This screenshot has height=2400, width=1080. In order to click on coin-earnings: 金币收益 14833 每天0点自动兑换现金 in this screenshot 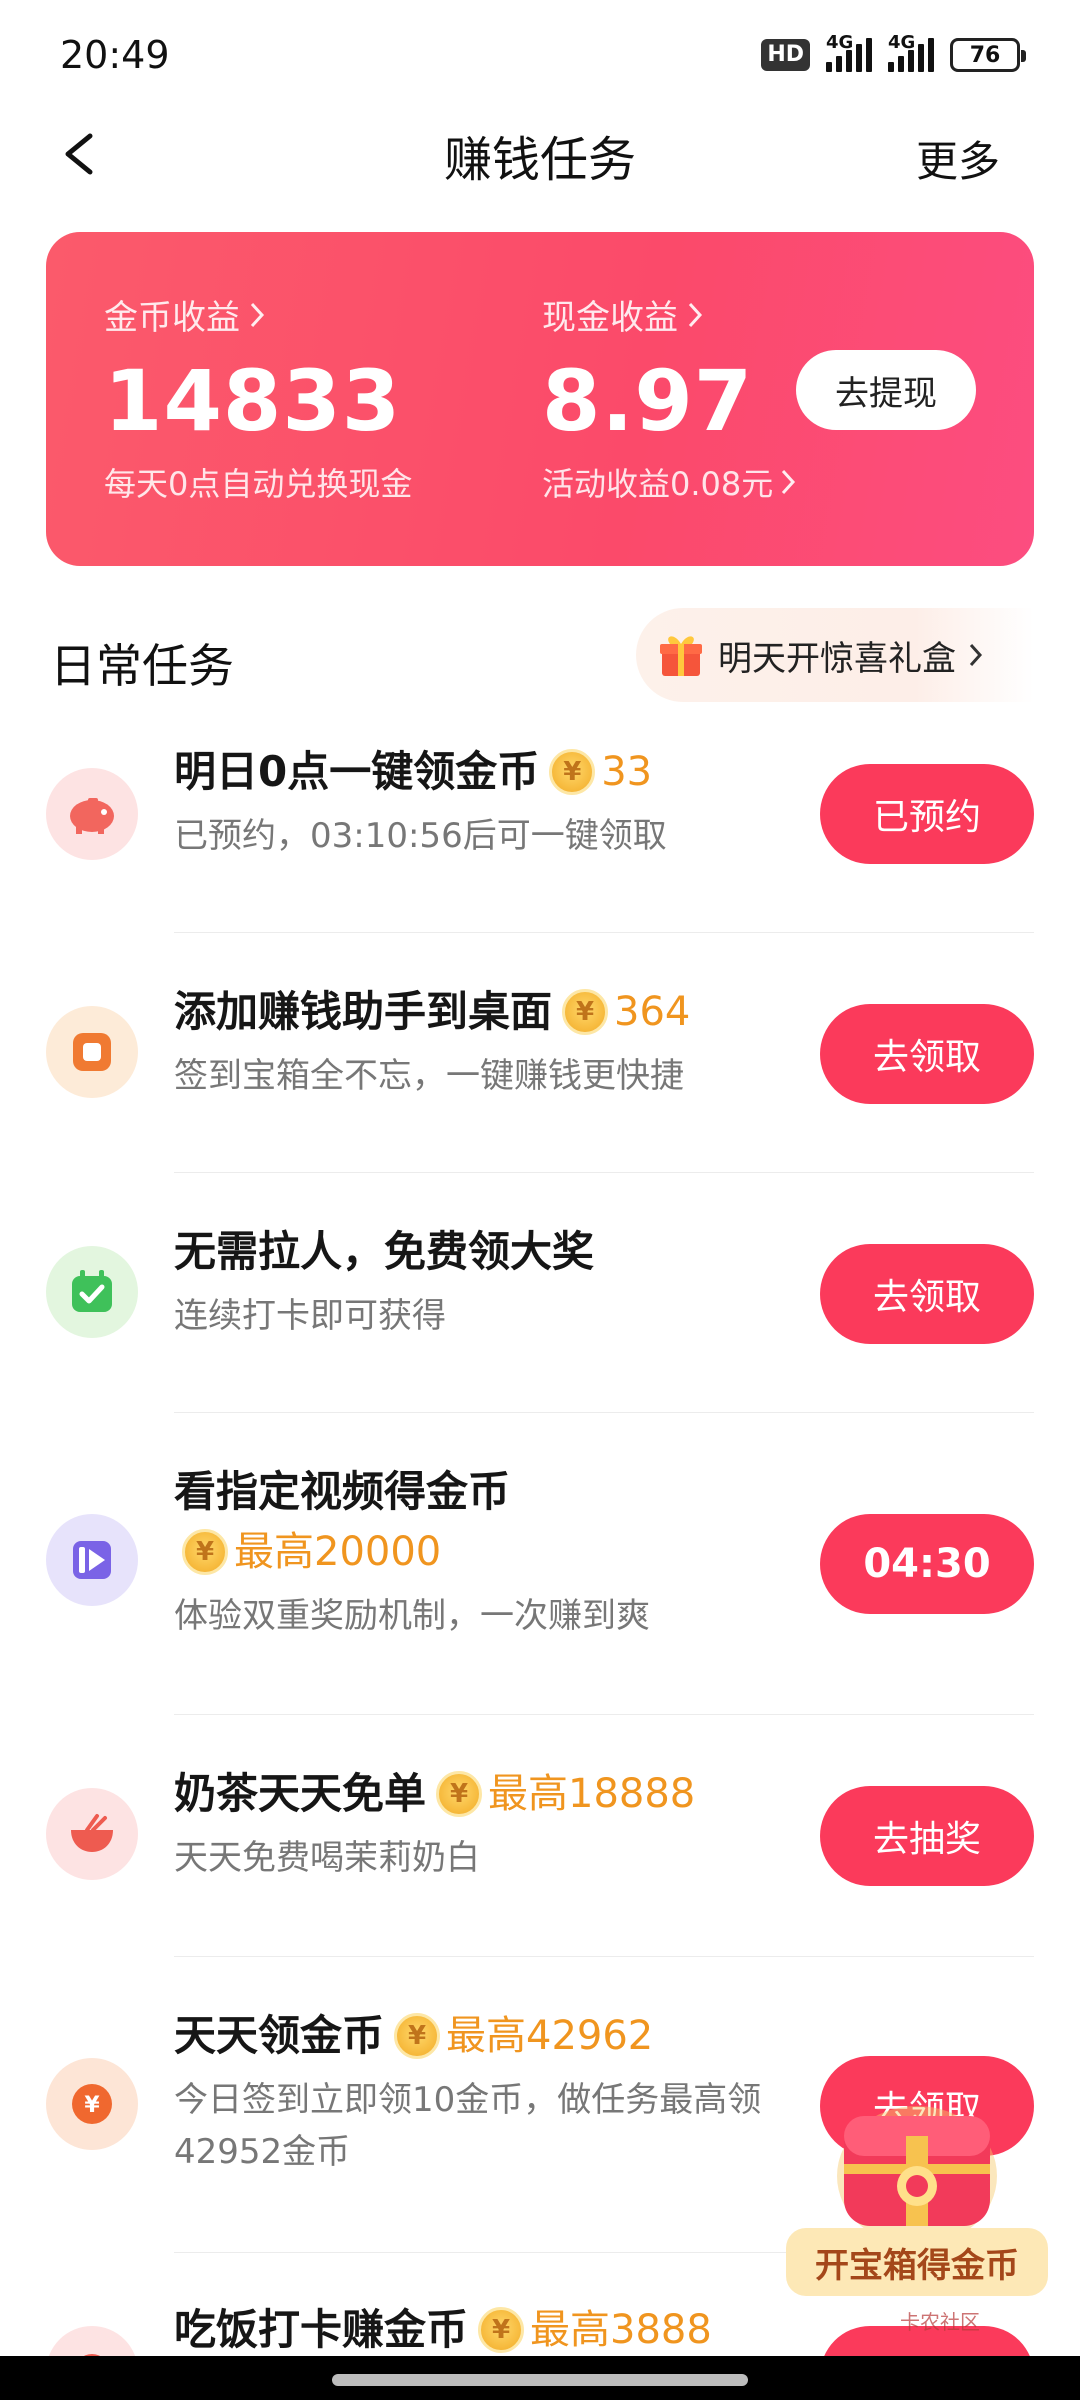, I will do `click(258, 397)`.